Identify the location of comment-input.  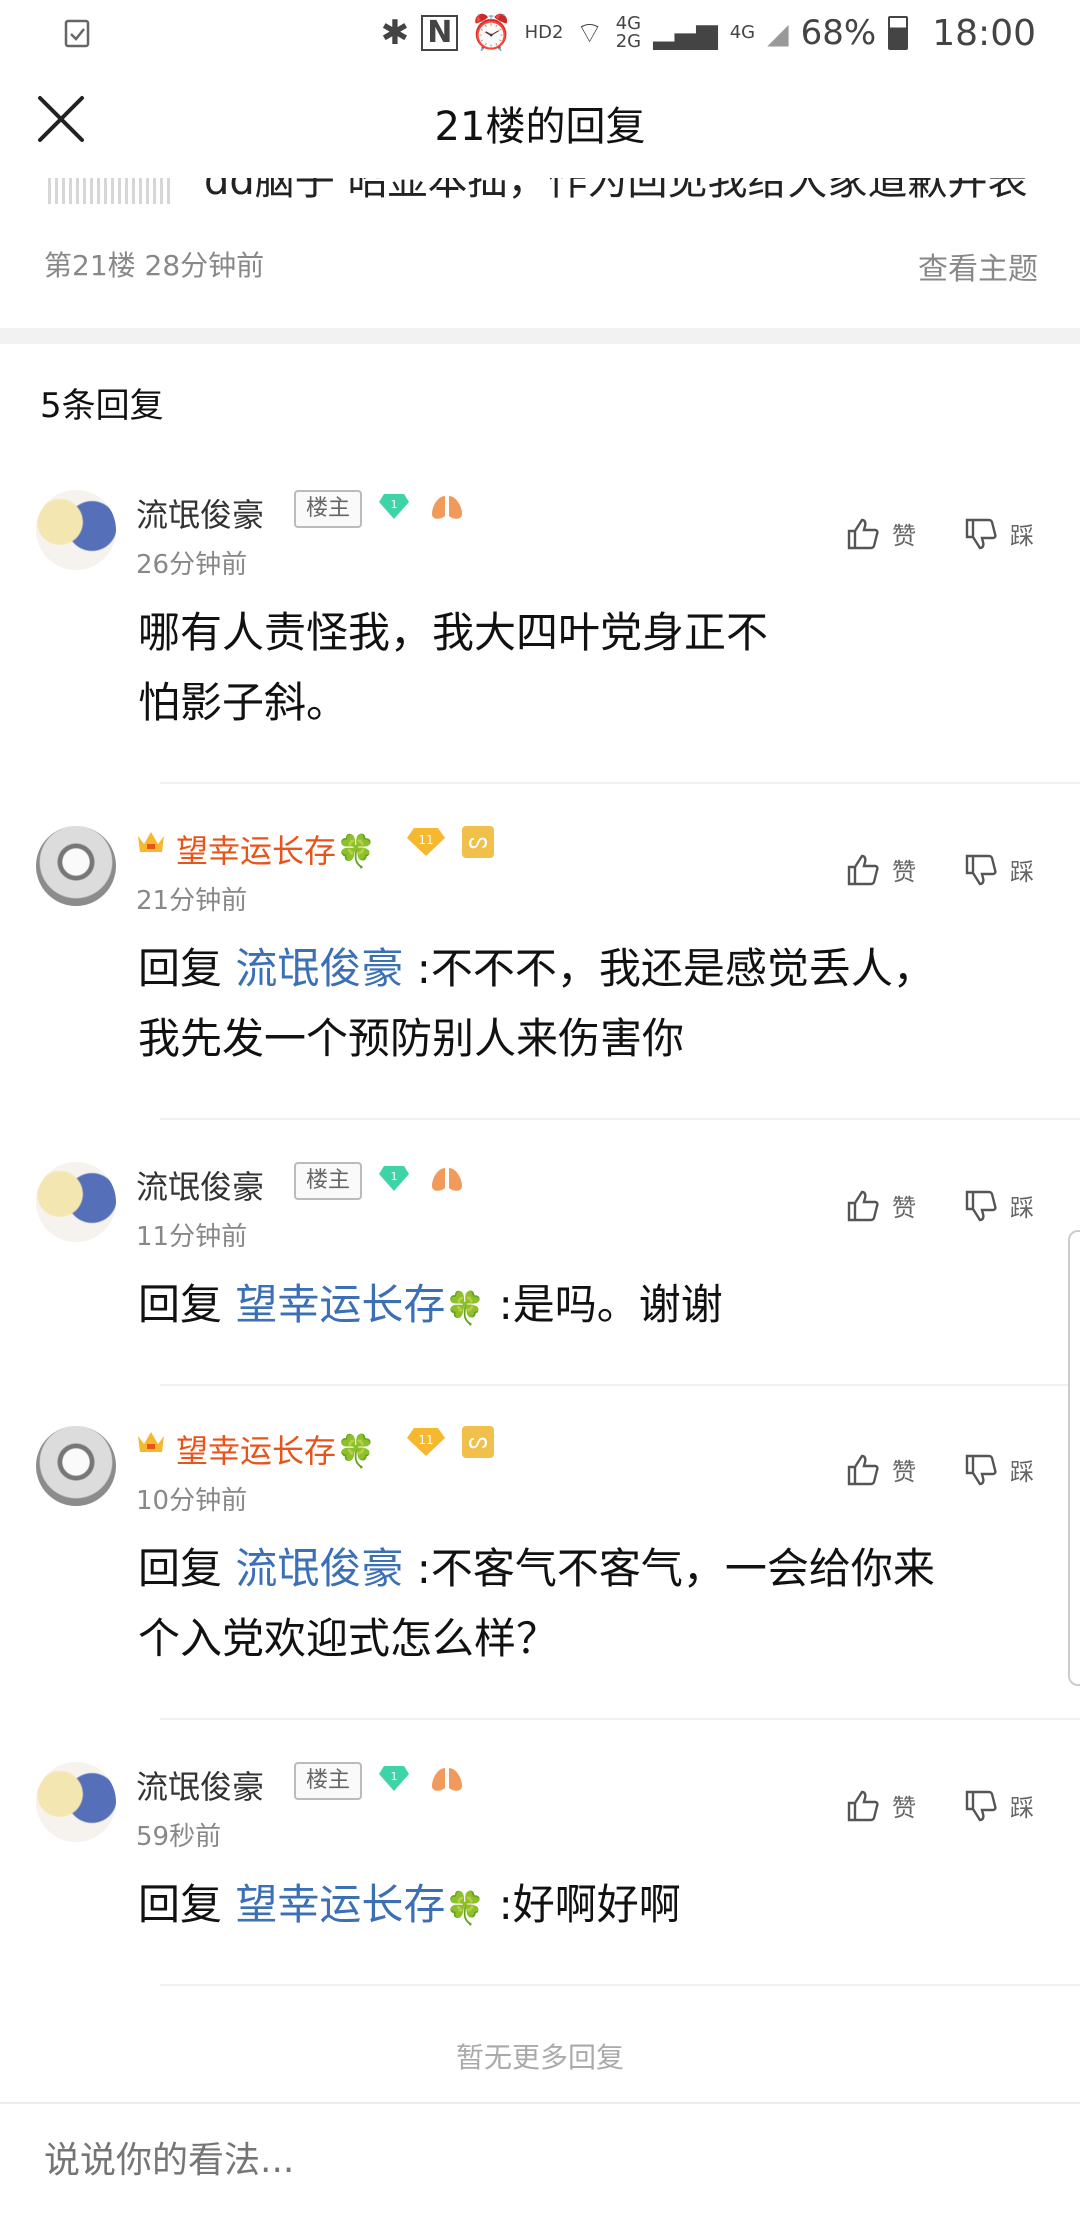
(534, 2160).